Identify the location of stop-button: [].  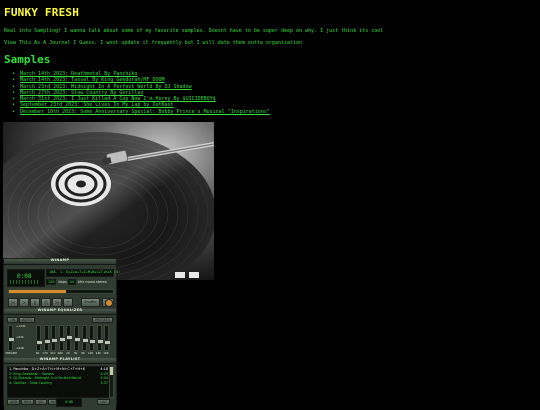
(46, 302).